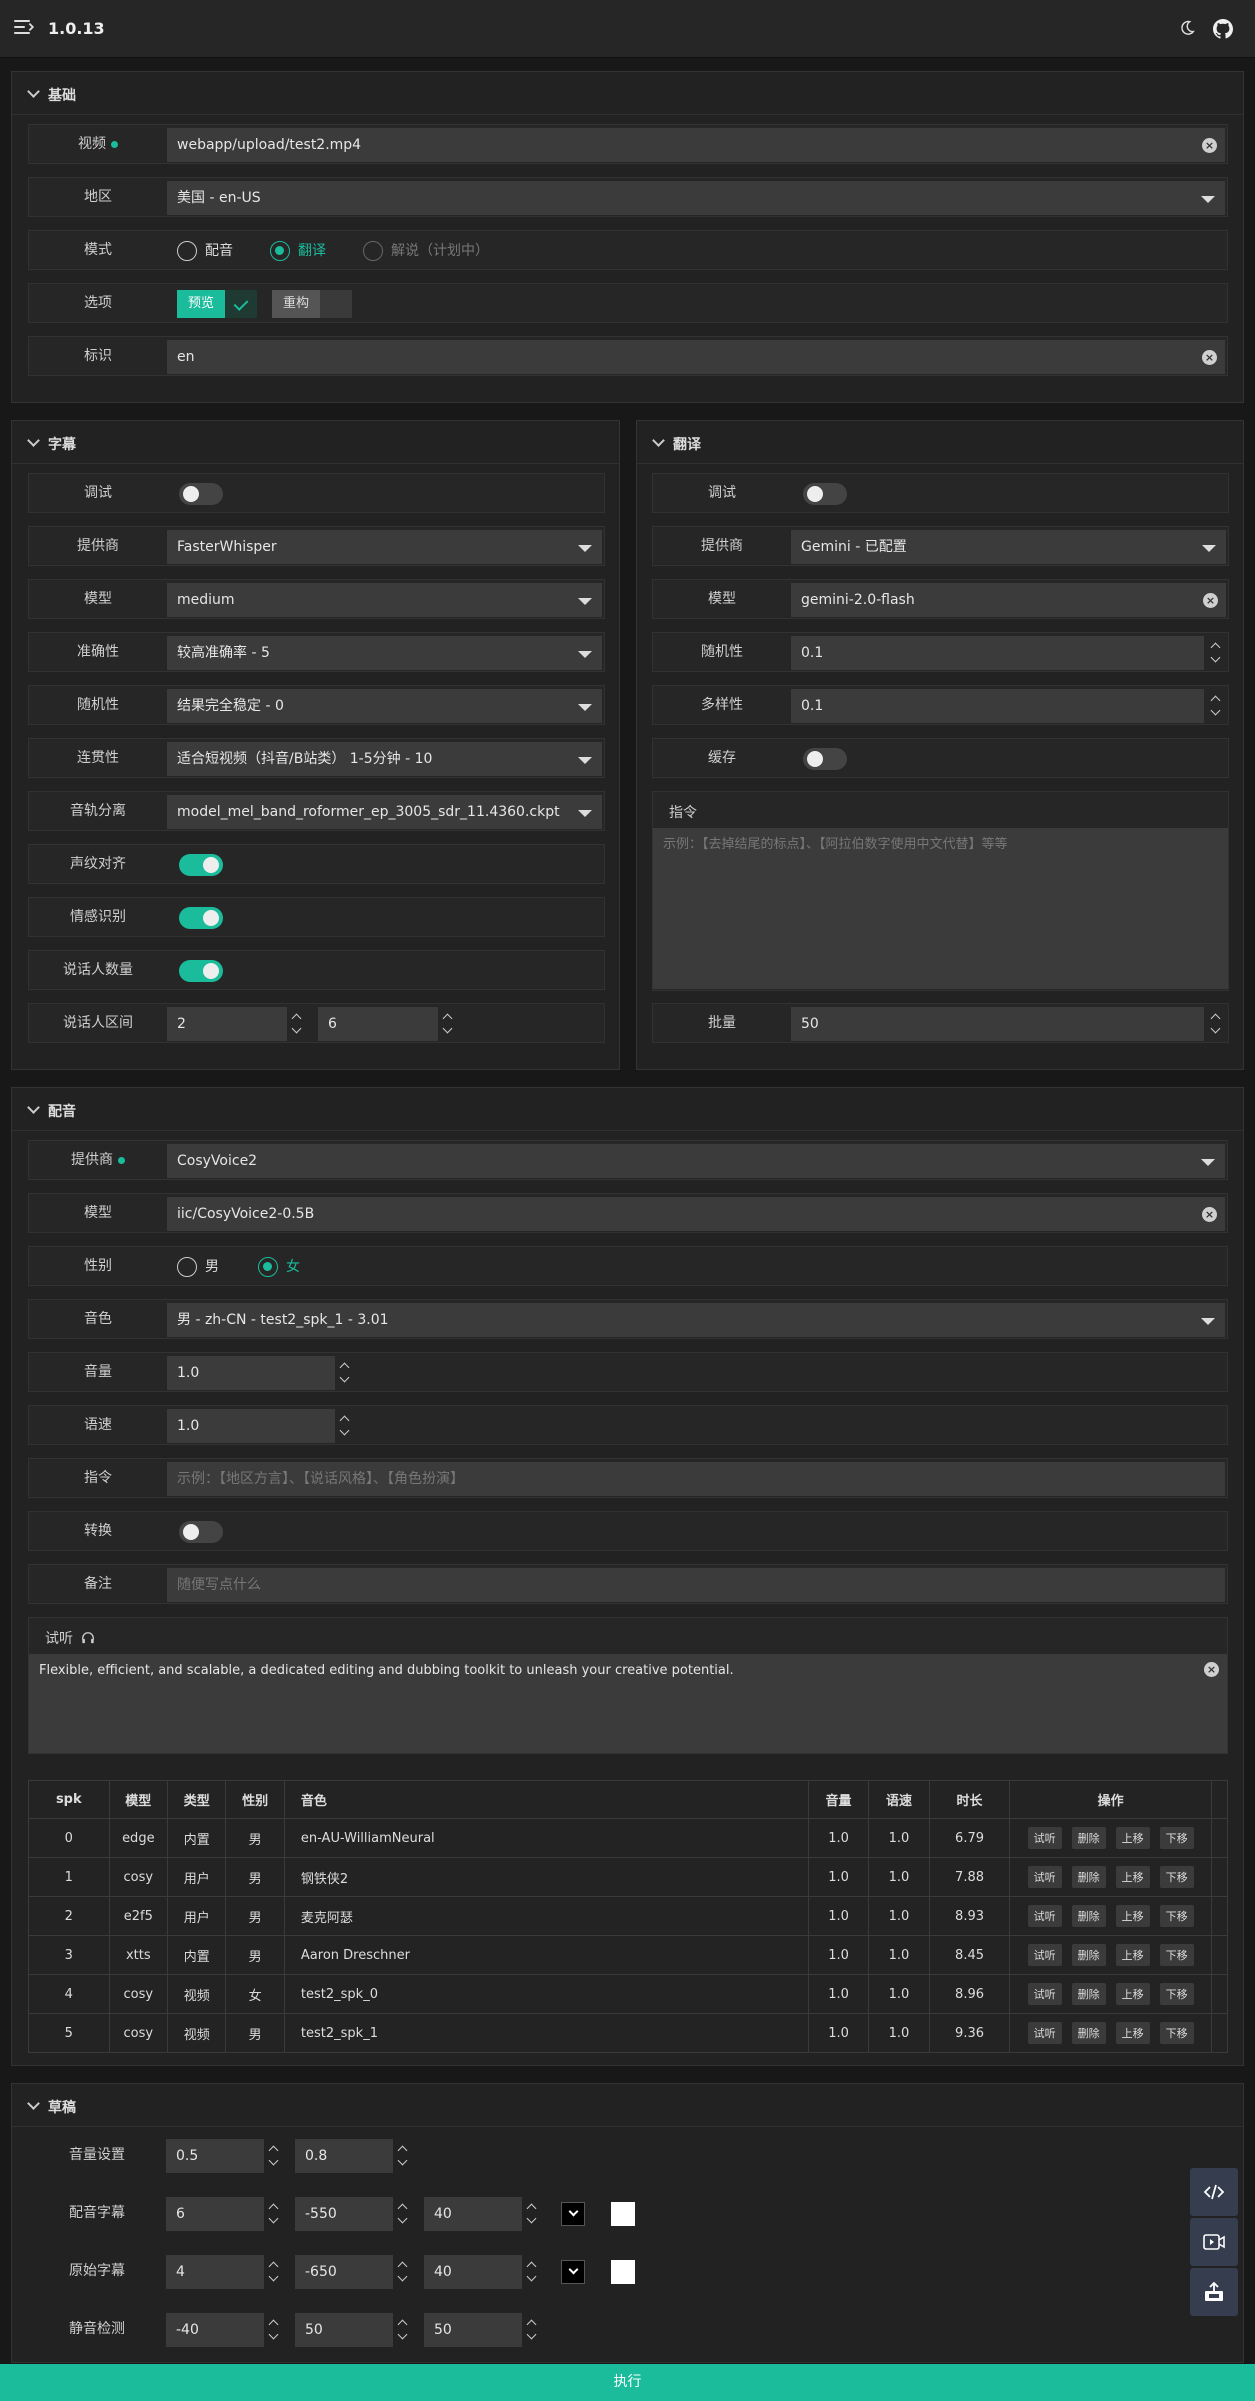  What do you see at coordinates (627, 2382) in the screenshot?
I see `execute-button: 执行` at bounding box center [627, 2382].